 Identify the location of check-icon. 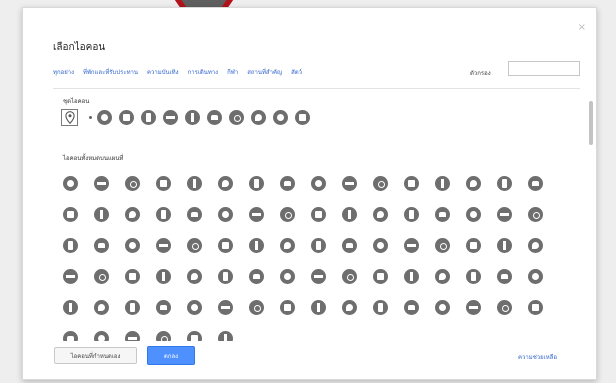
(280, 117).